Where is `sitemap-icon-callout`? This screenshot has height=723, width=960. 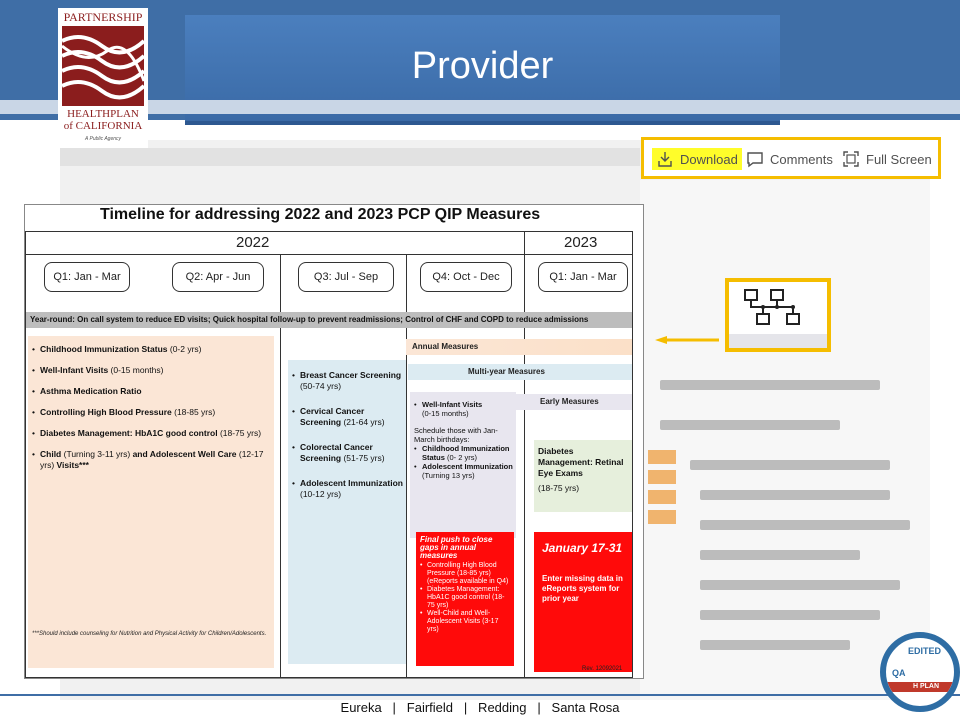 sitemap-icon-callout is located at coordinates (778, 315).